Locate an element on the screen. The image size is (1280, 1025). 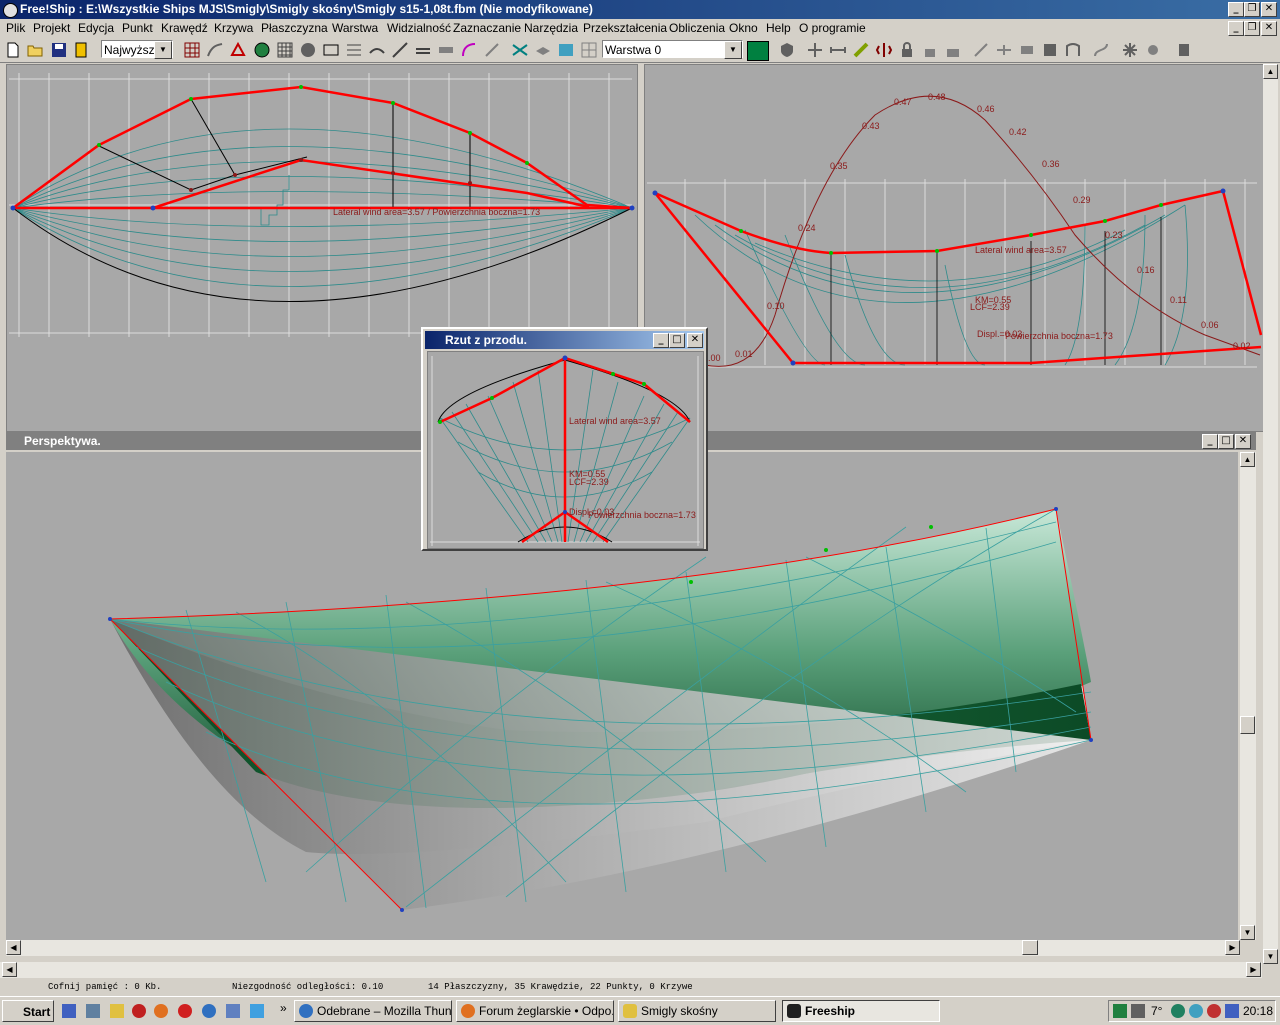
freeship-quicklaunch-icon is located at coordinates (139, 1011).